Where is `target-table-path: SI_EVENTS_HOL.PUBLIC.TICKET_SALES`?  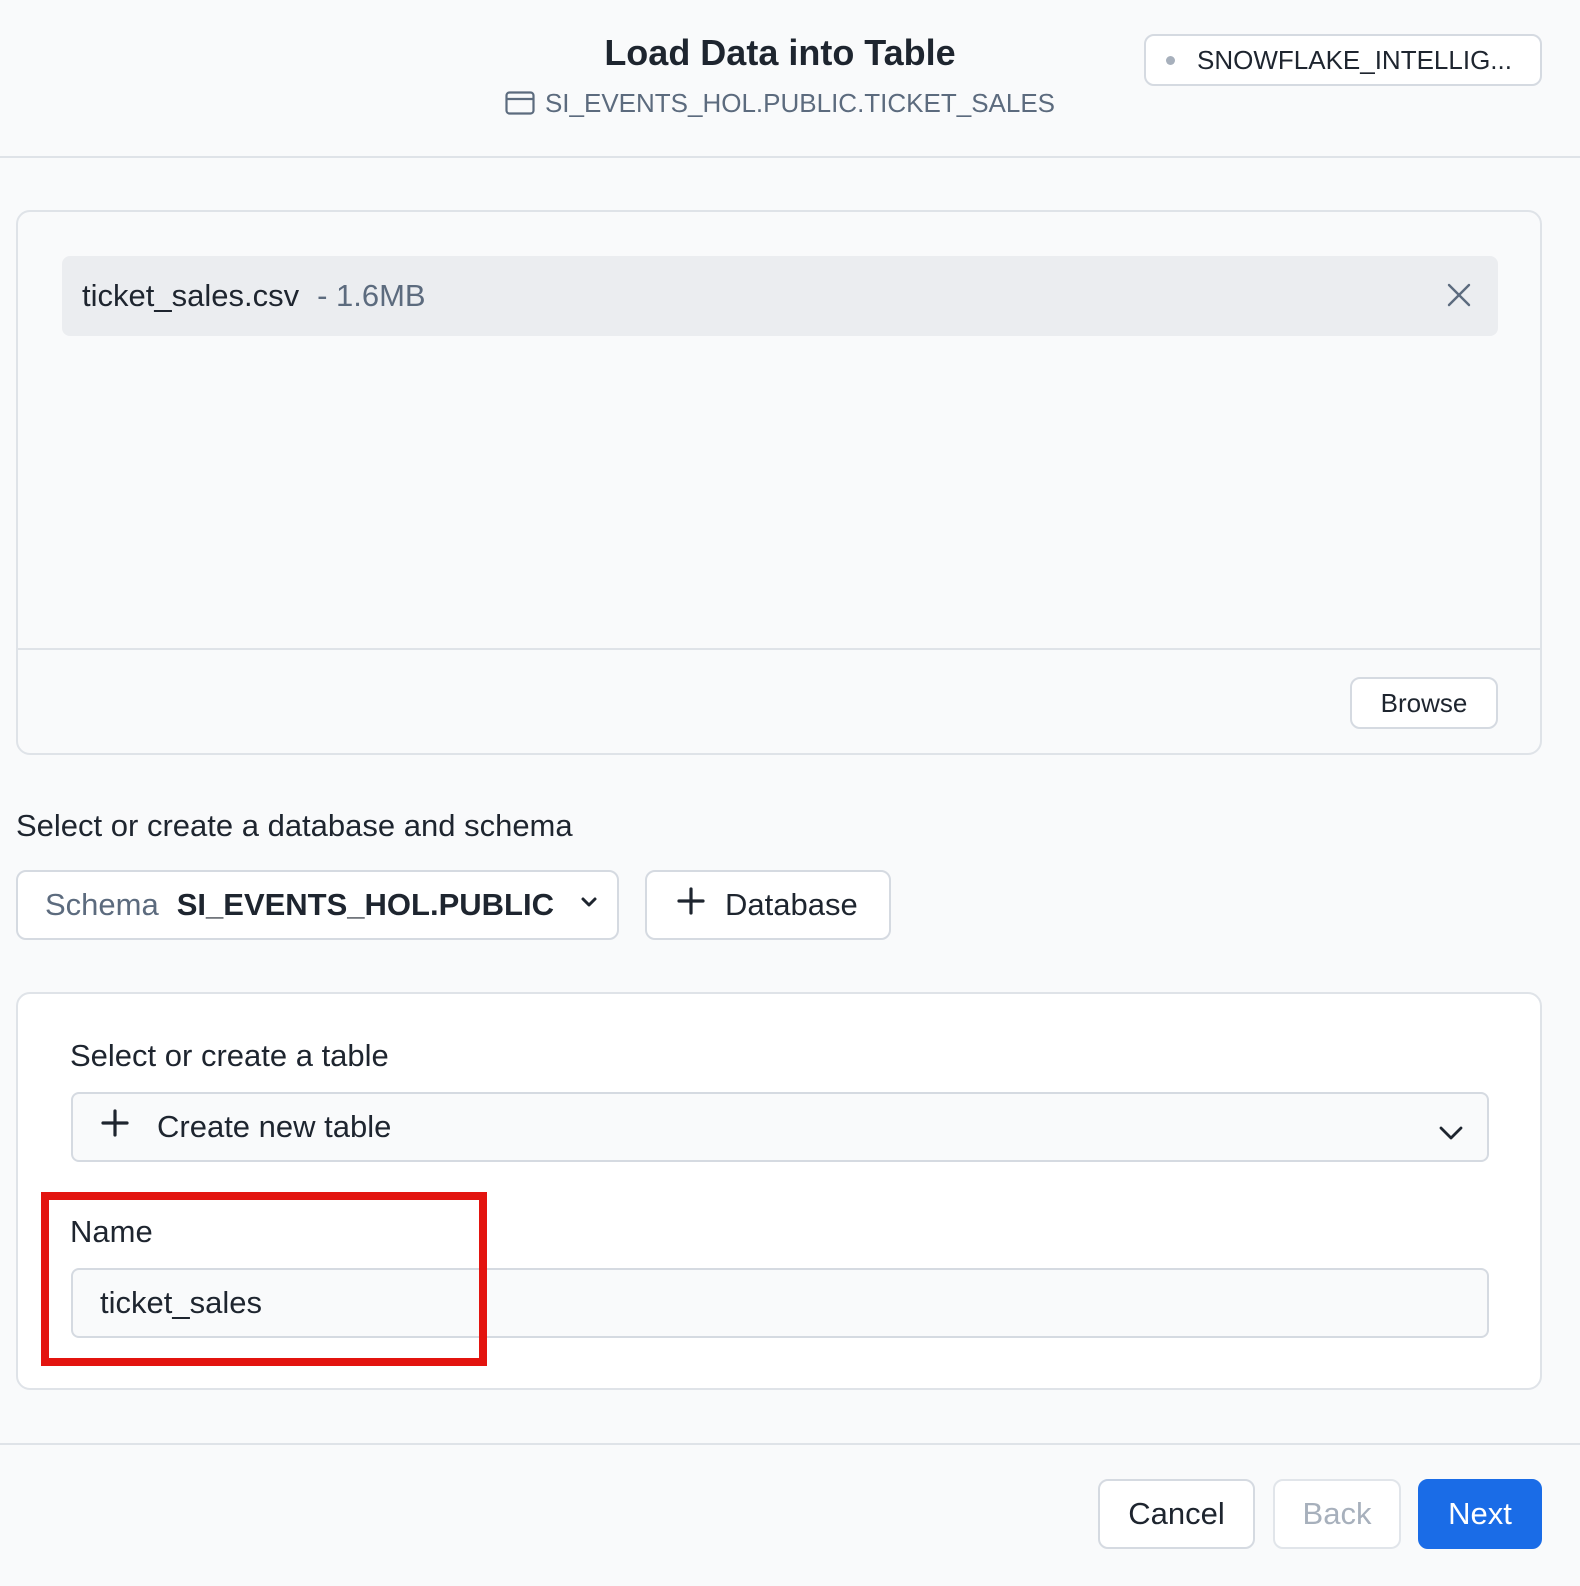
target-table-path: SI_EVENTS_HOL.PUBLIC.TICKET_SALES is located at coordinates (780, 105).